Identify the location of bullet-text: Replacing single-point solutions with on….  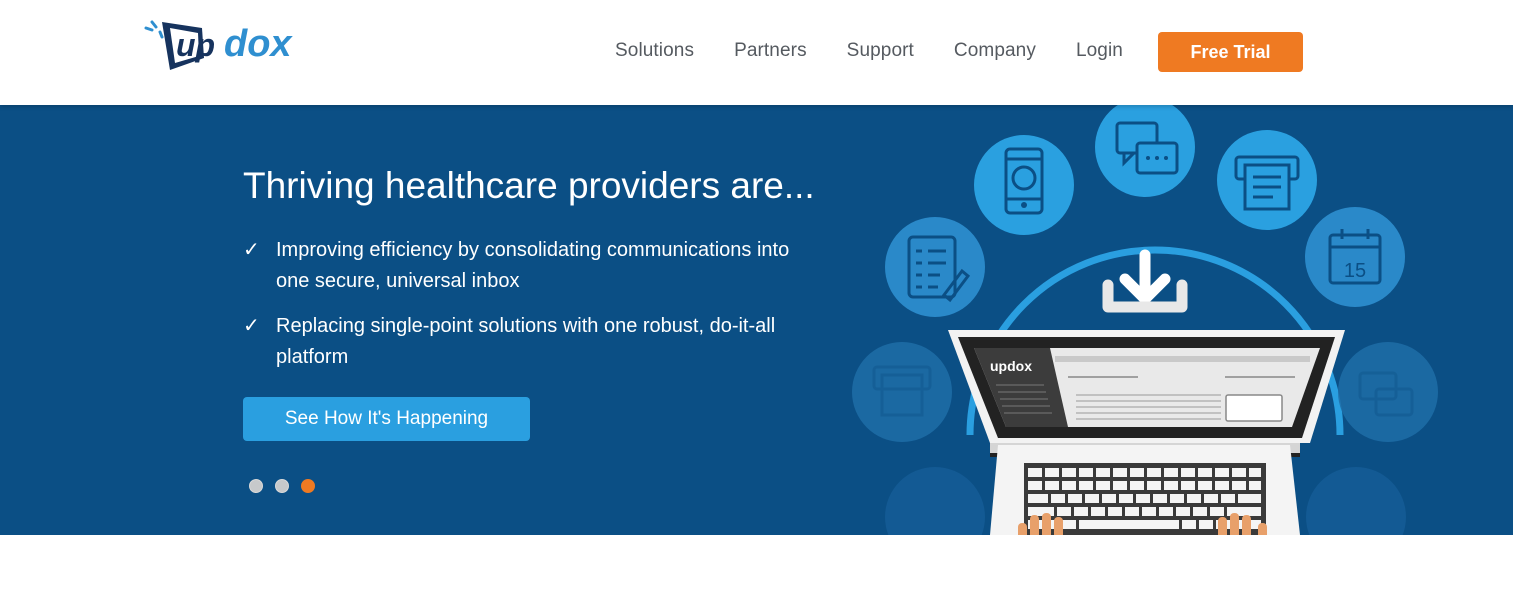
(526, 341).